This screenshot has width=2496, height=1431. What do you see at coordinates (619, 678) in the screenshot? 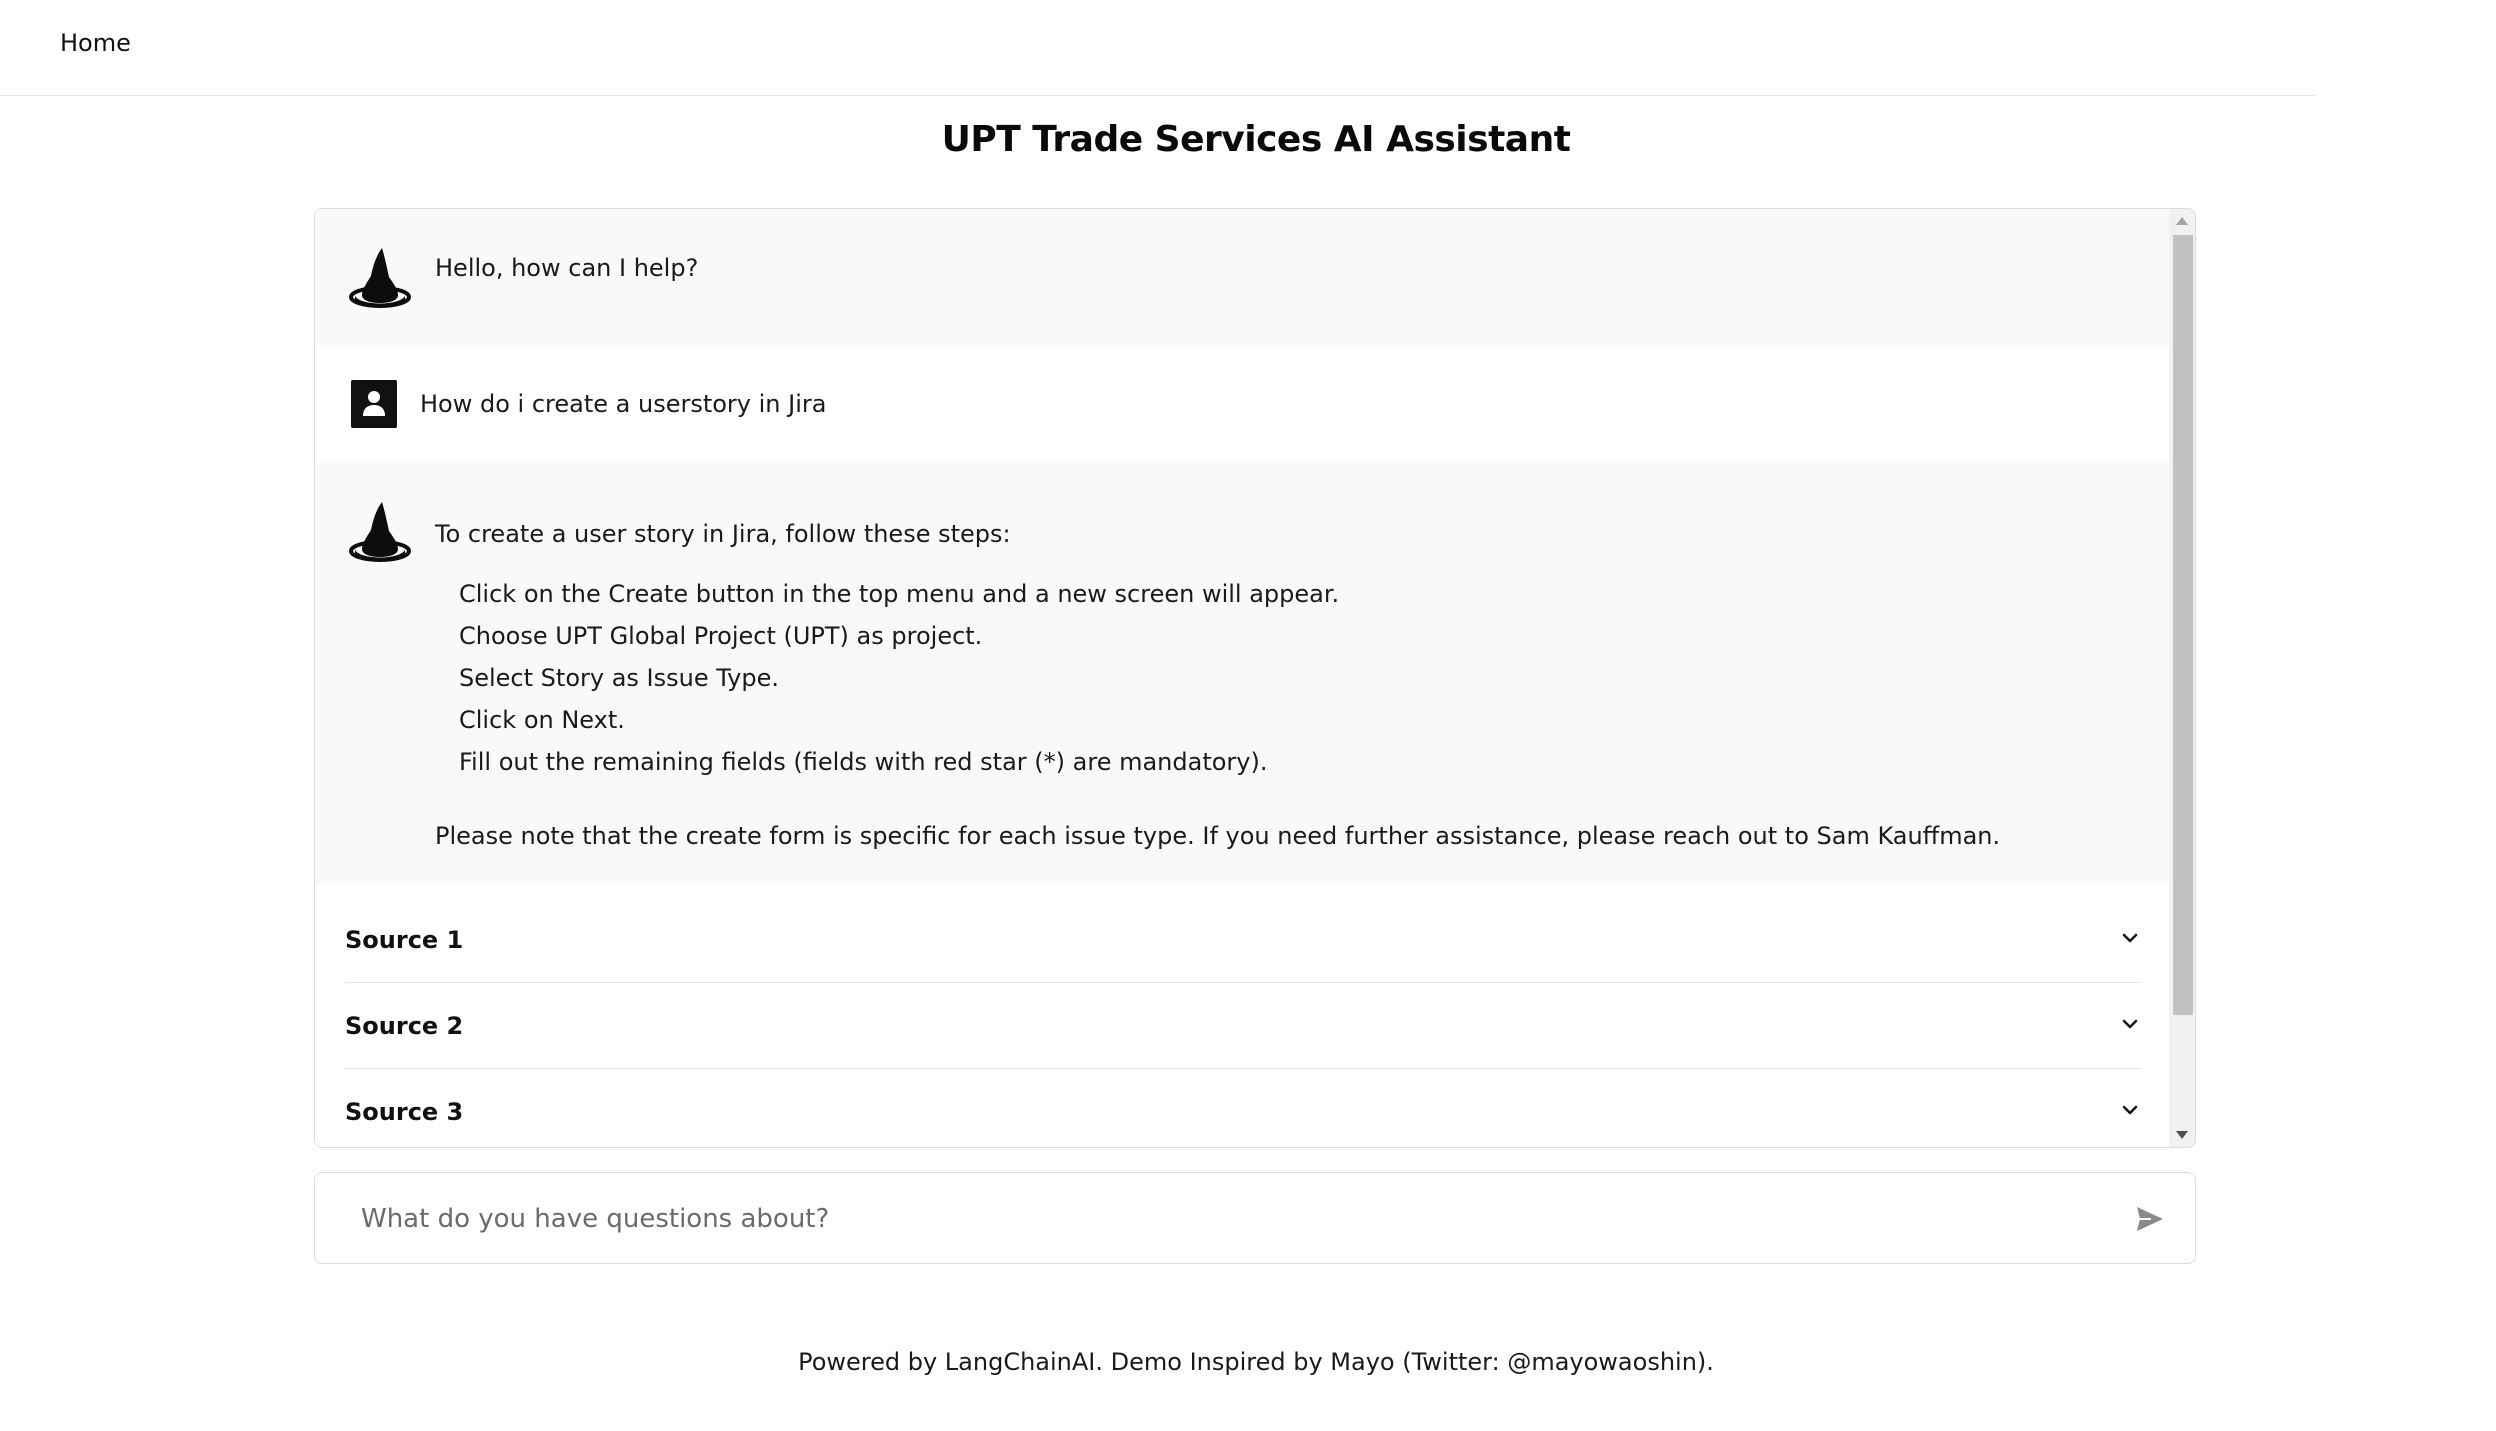
I see `list-item: Select Story as Issue Type.` at bounding box center [619, 678].